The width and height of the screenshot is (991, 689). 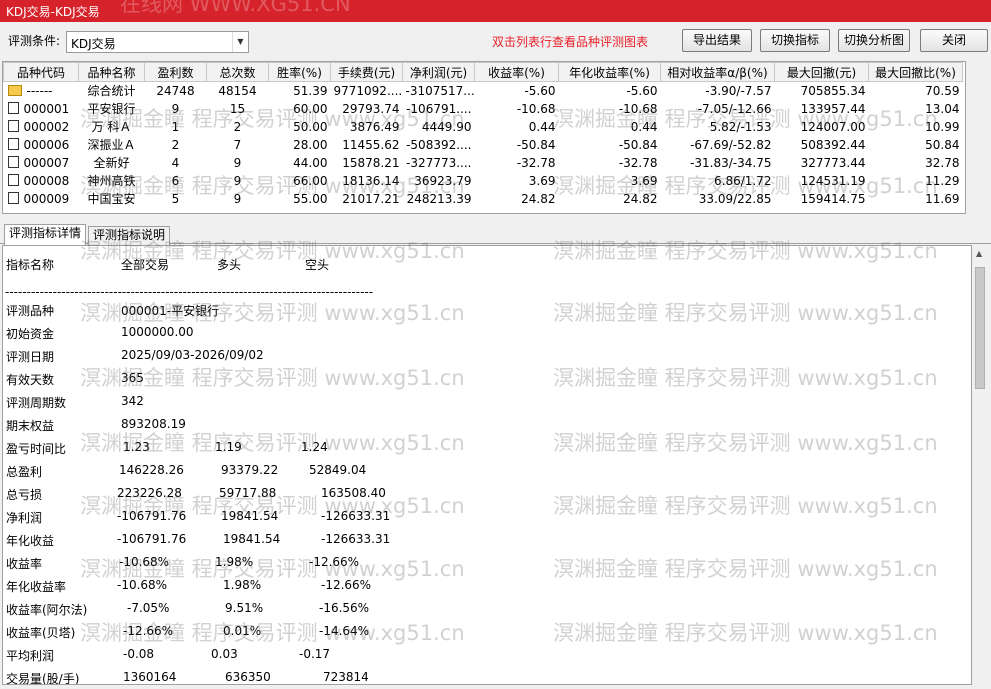 What do you see at coordinates (237, 198) in the screenshot?
I see `table-cell: 9` at bounding box center [237, 198].